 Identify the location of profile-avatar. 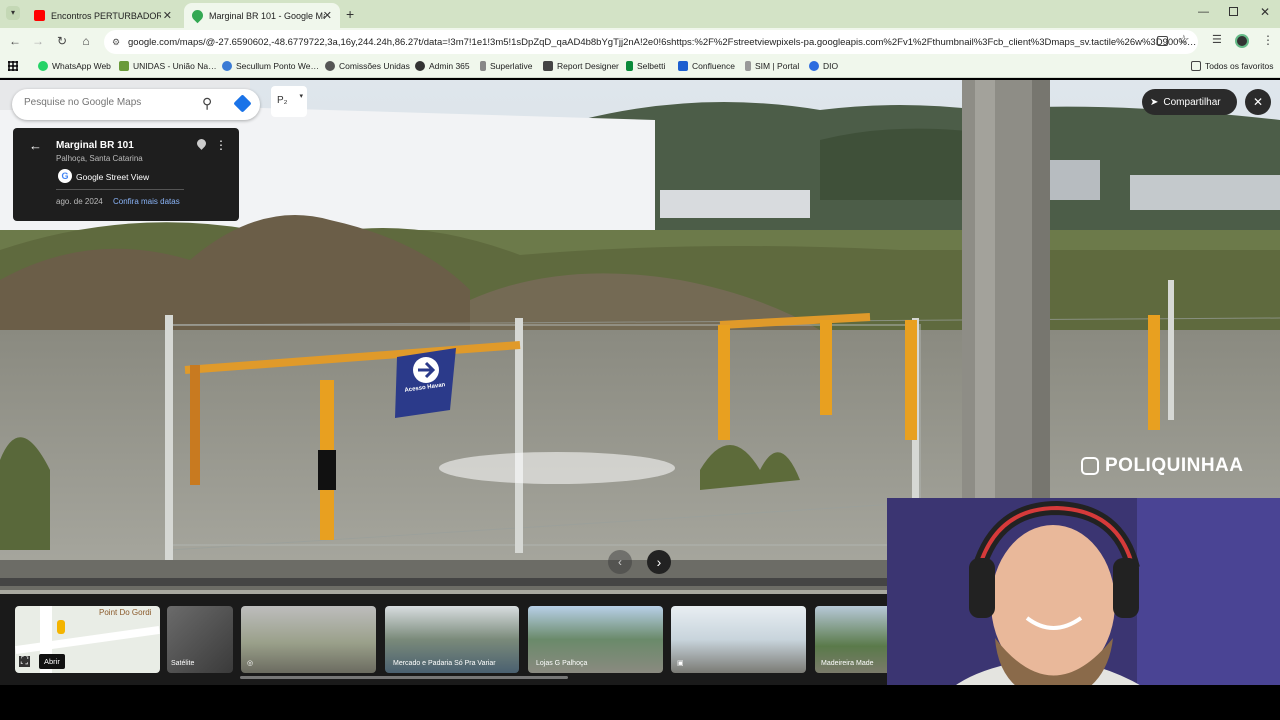
(1242, 41).